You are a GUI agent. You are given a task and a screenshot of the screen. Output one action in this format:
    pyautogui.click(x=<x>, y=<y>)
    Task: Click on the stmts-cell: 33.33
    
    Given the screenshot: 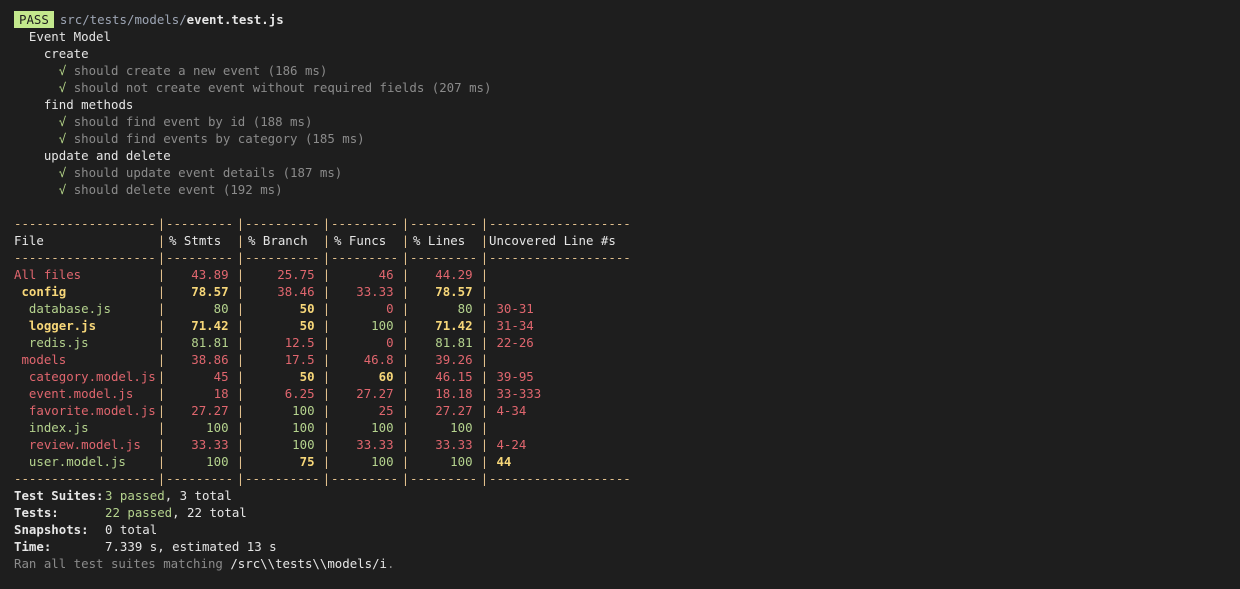 What is the action you would take?
    pyautogui.click(x=213, y=444)
    